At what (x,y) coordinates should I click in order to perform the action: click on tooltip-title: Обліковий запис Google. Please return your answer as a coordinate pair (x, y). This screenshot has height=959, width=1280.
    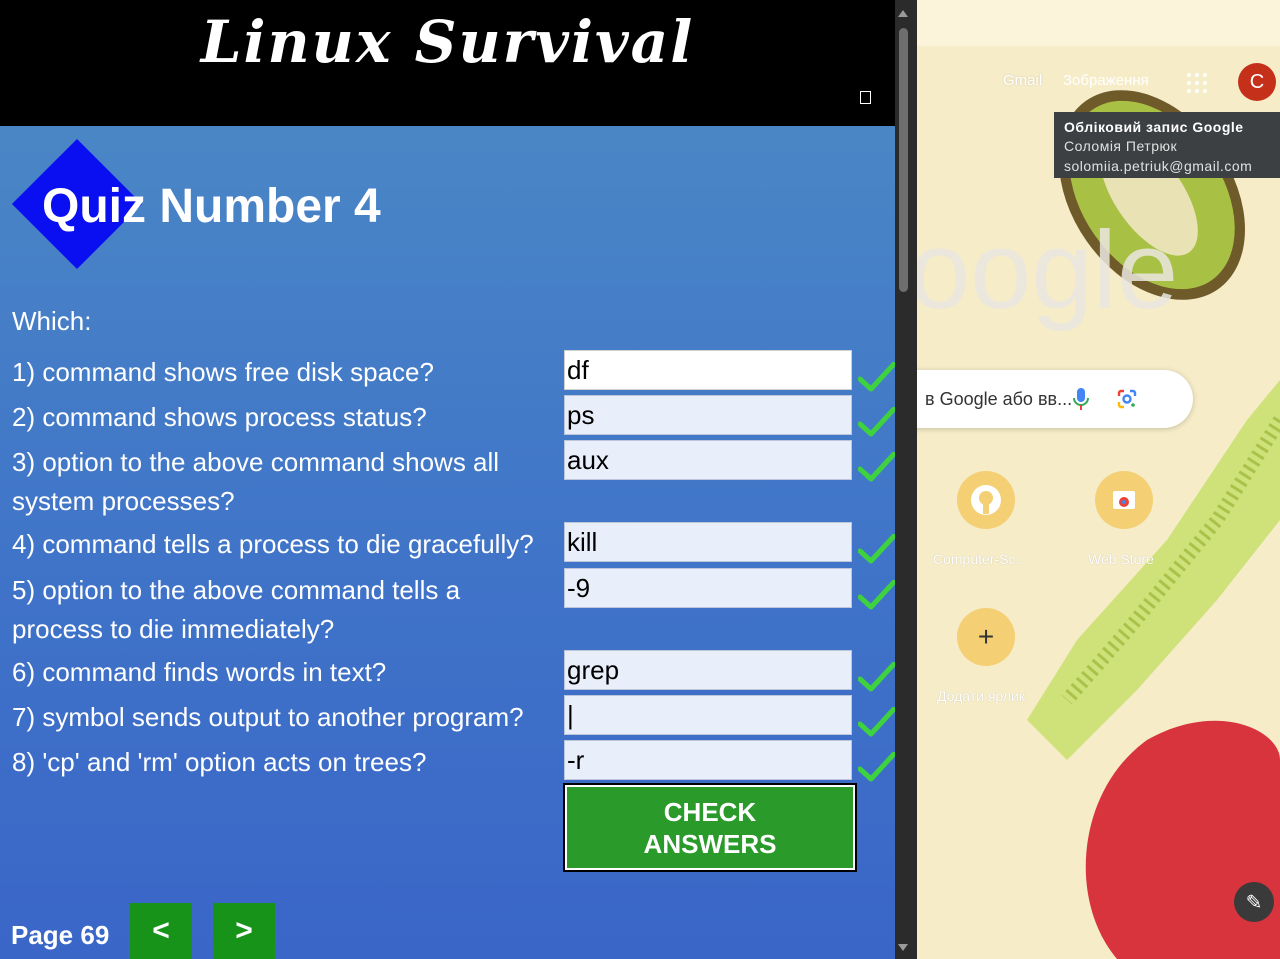
    Looking at the image, I should click on (1154, 127).